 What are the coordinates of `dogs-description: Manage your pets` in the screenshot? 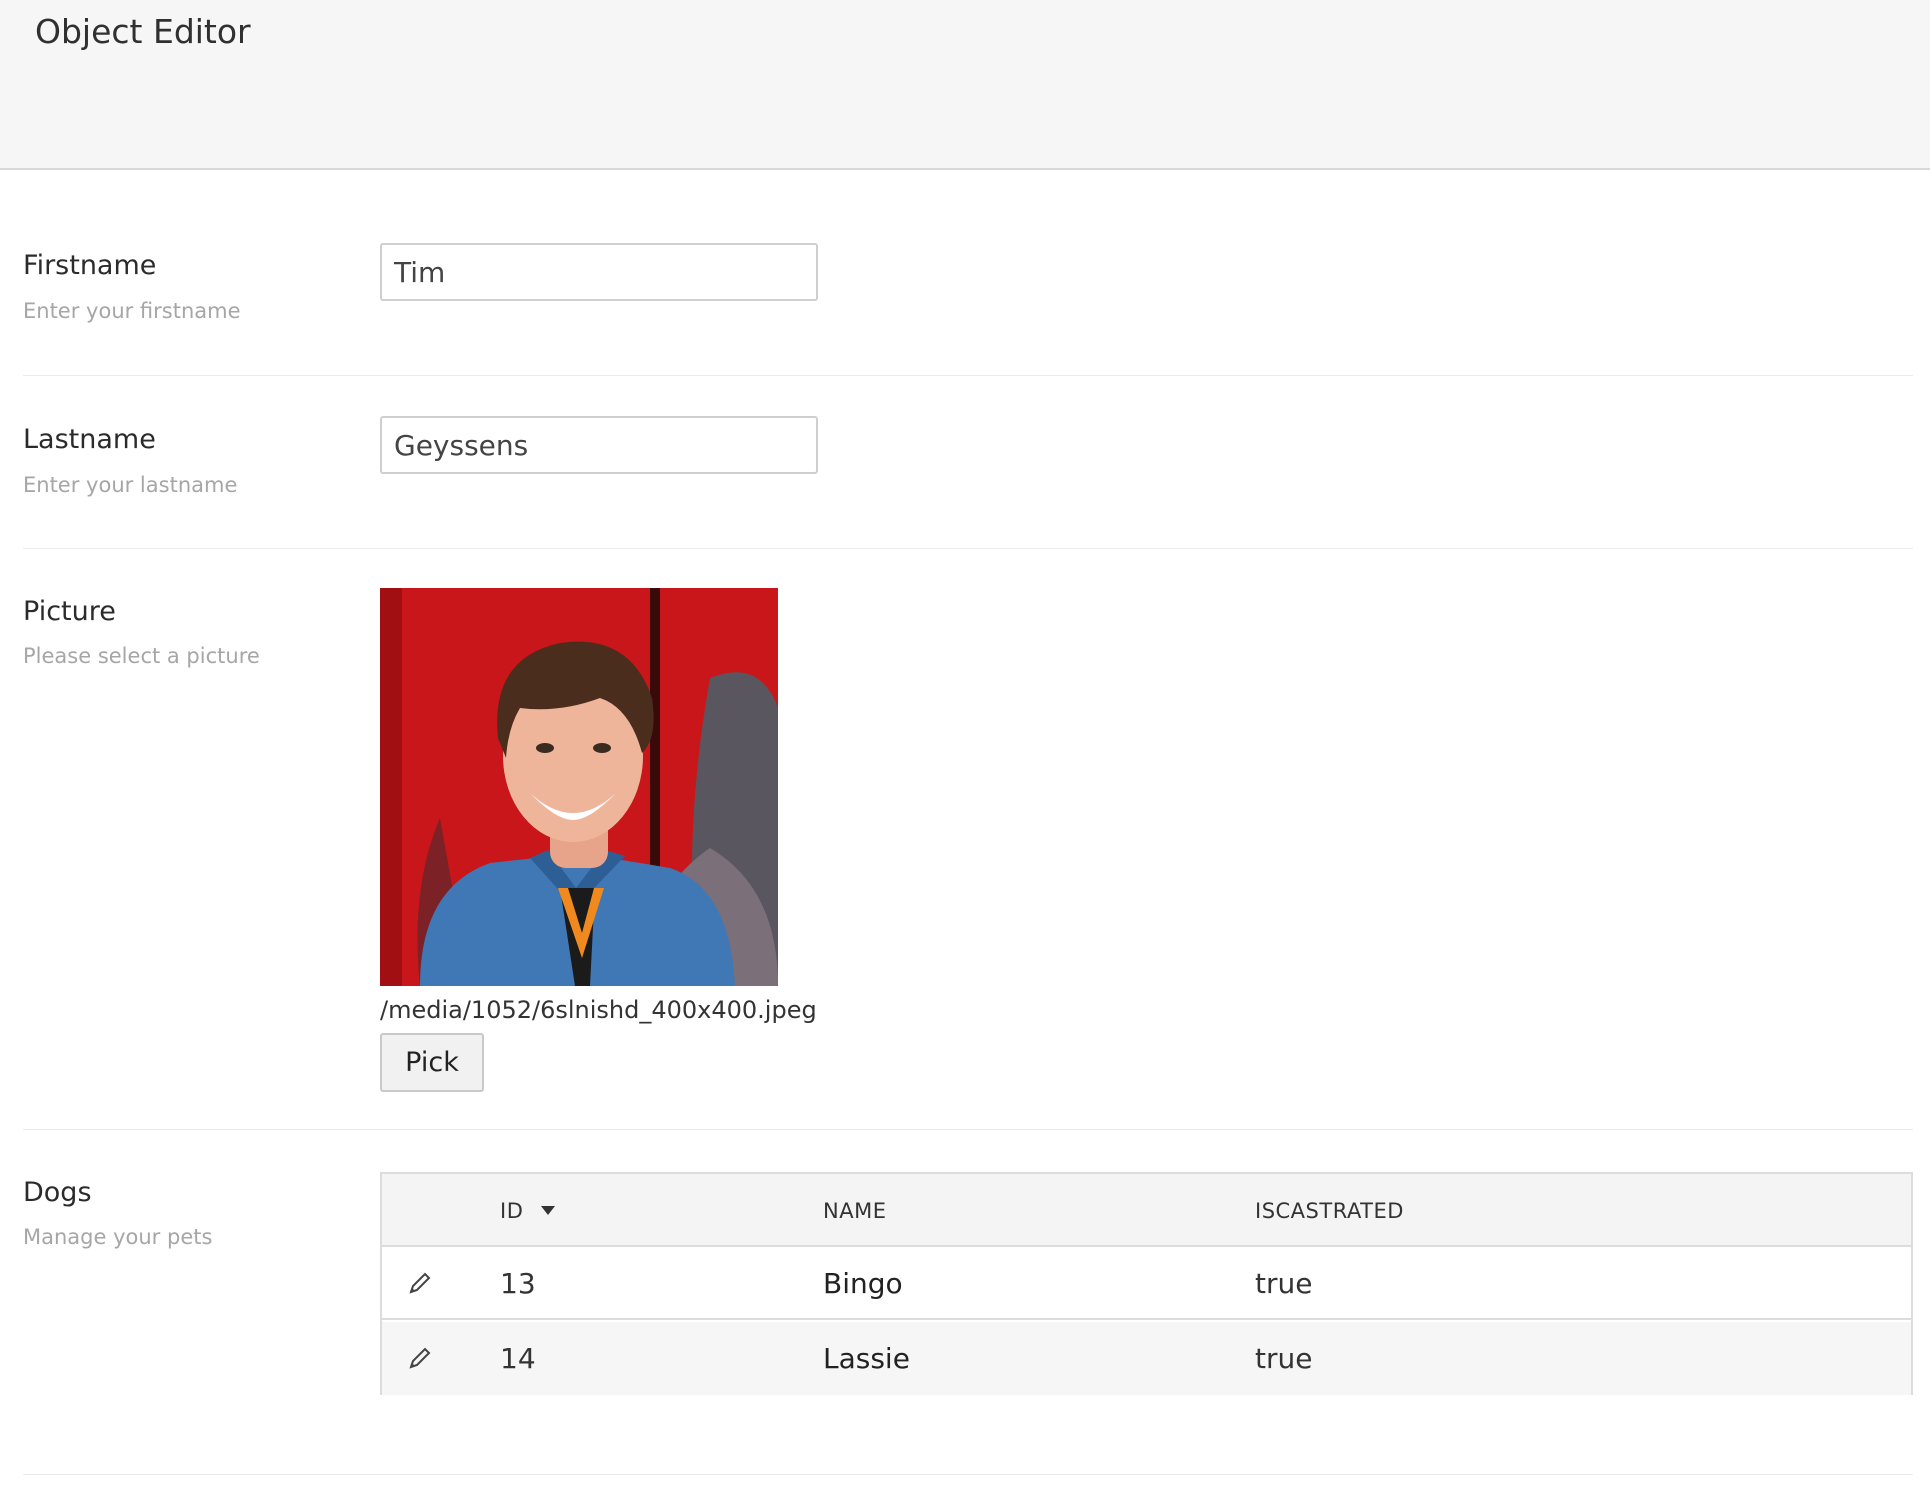 It's located at (118, 1237).